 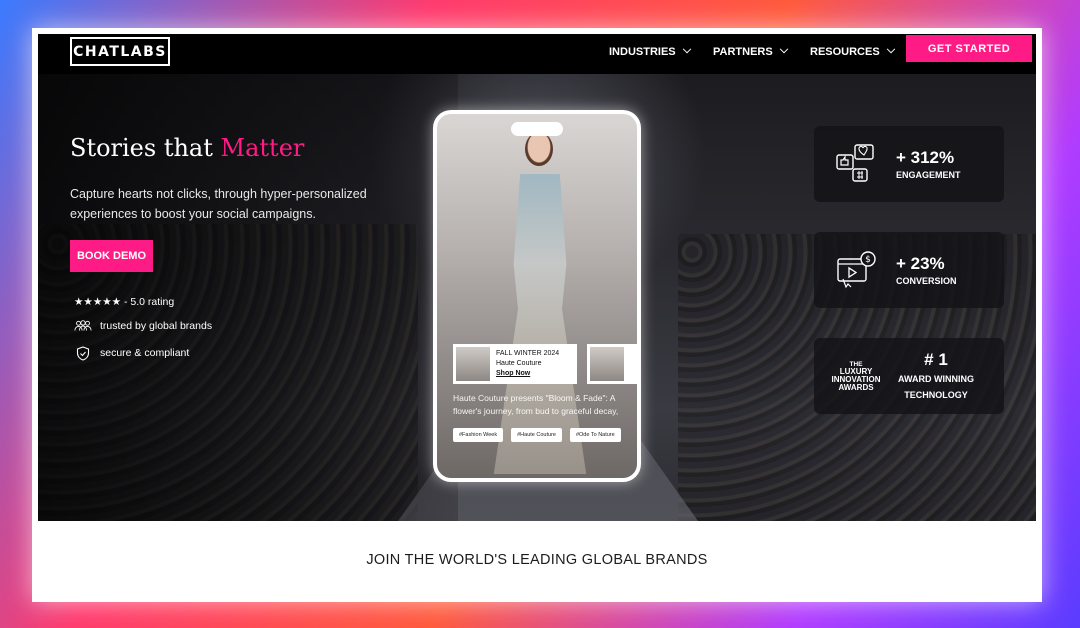 What do you see at coordinates (920, 263) in the screenshot?
I see `stat-conversion-value: + 23%` at bounding box center [920, 263].